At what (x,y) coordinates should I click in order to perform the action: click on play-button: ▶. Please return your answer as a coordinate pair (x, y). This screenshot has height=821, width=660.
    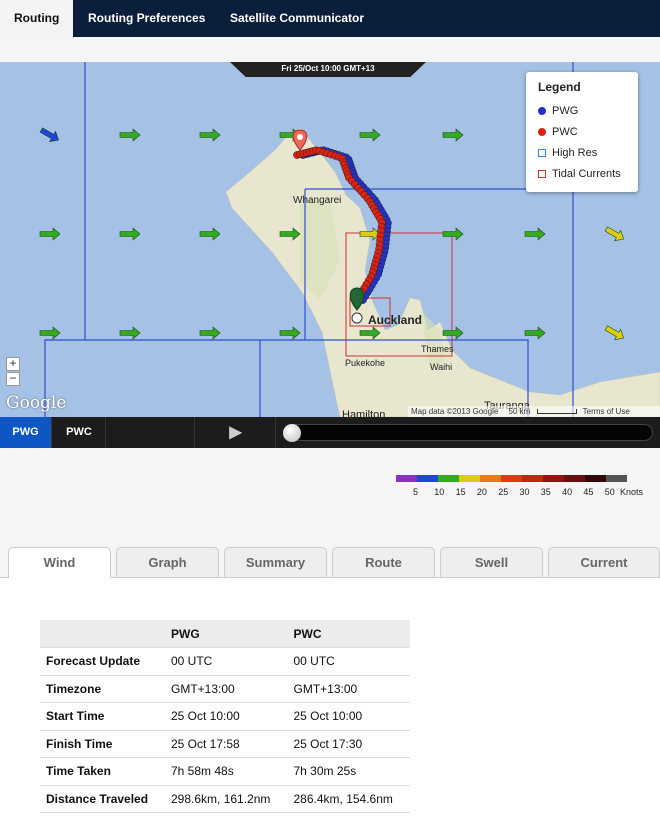
    Looking at the image, I should click on (236, 432).